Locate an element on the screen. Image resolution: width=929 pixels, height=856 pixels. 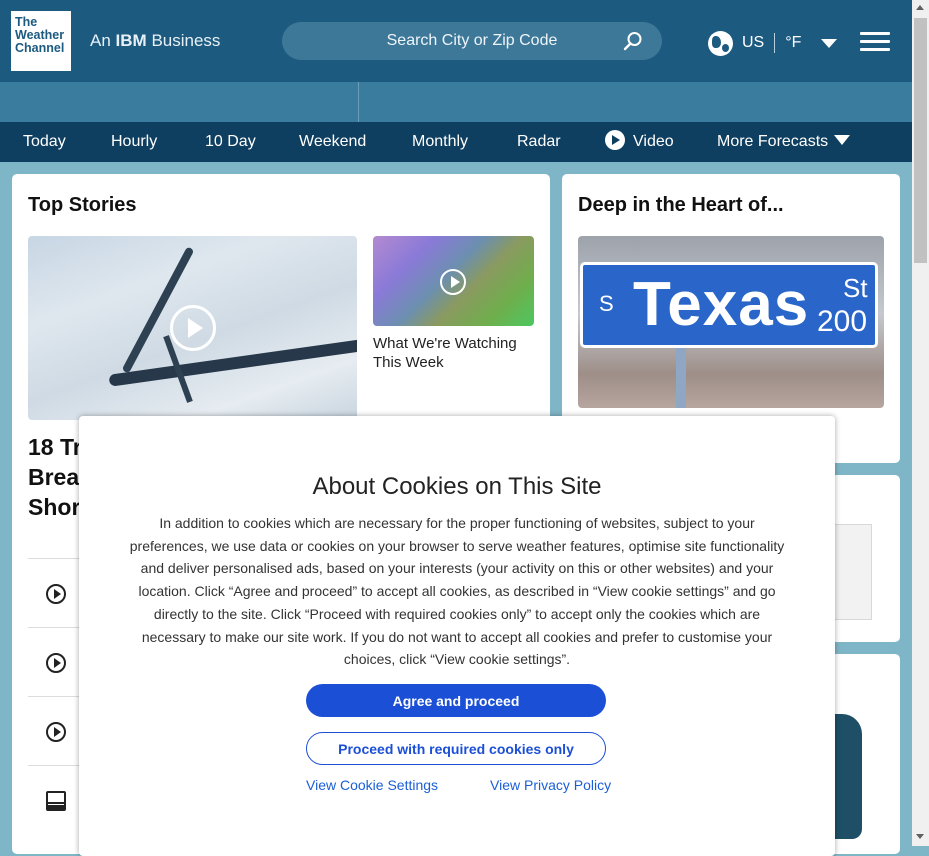
sign-name: Texas is located at coordinates (721, 304).